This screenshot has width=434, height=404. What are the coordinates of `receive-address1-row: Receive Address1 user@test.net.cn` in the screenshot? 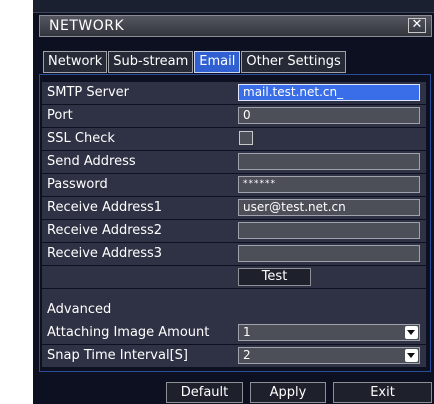 It's located at (234, 208).